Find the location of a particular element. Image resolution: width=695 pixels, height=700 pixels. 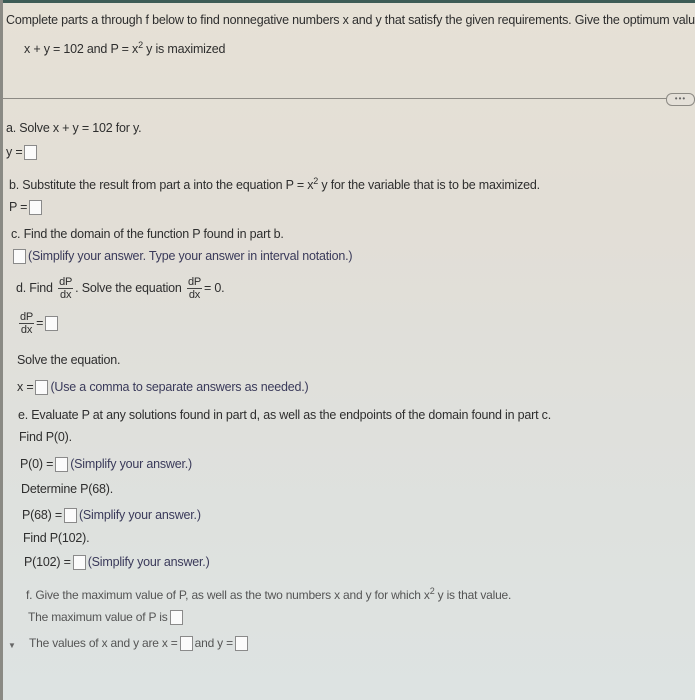

p0-label: P(0) = is located at coordinates (37, 464).